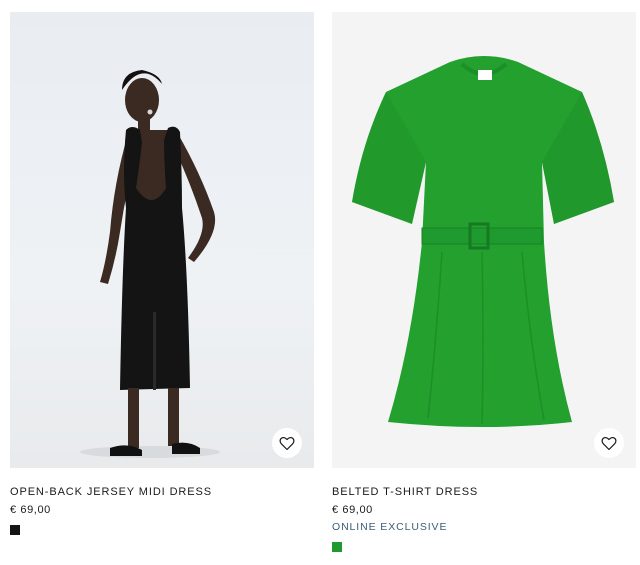 This screenshot has width=640, height=565. What do you see at coordinates (162, 492) in the screenshot?
I see `product-name: OPEN-BACK JERSEY MIDI DRESS` at bounding box center [162, 492].